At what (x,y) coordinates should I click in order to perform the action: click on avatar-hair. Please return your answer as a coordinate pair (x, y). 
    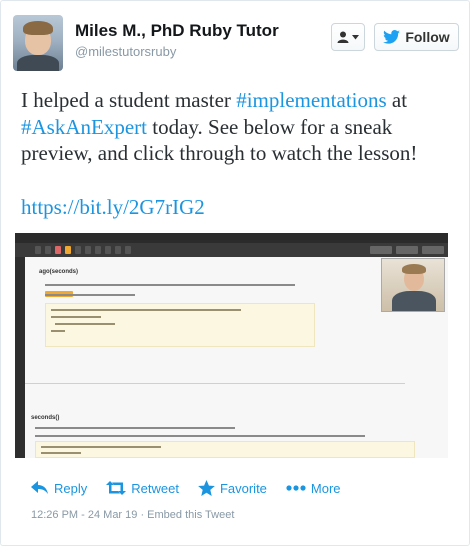
    Looking at the image, I should click on (38, 28).